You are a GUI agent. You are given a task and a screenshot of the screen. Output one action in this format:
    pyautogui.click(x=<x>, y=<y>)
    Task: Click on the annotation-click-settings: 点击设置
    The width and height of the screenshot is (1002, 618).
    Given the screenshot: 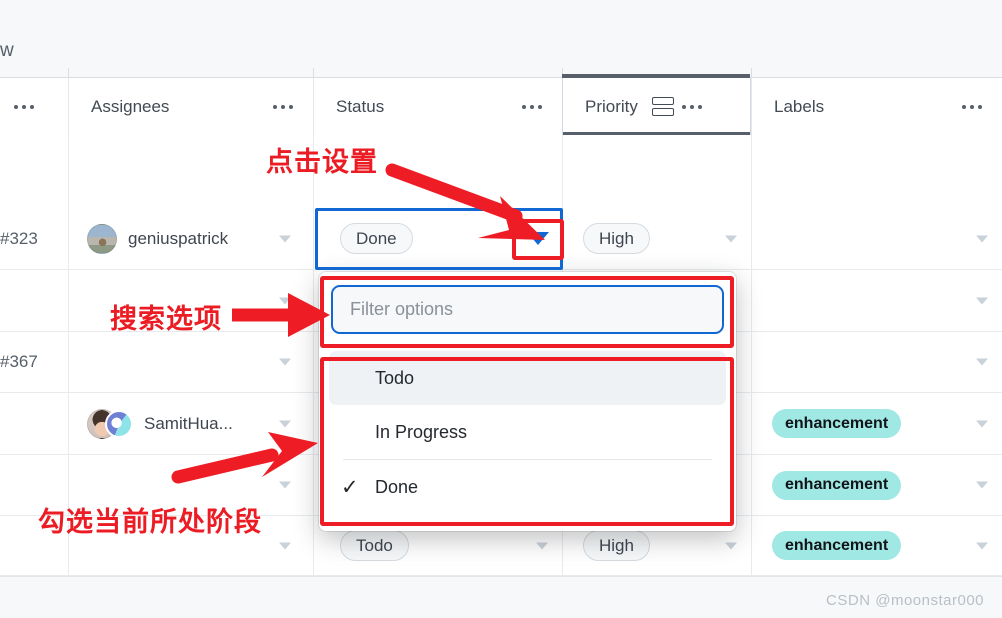 What is the action you would take?
    pyautogui.click(x=322, y=162)
    